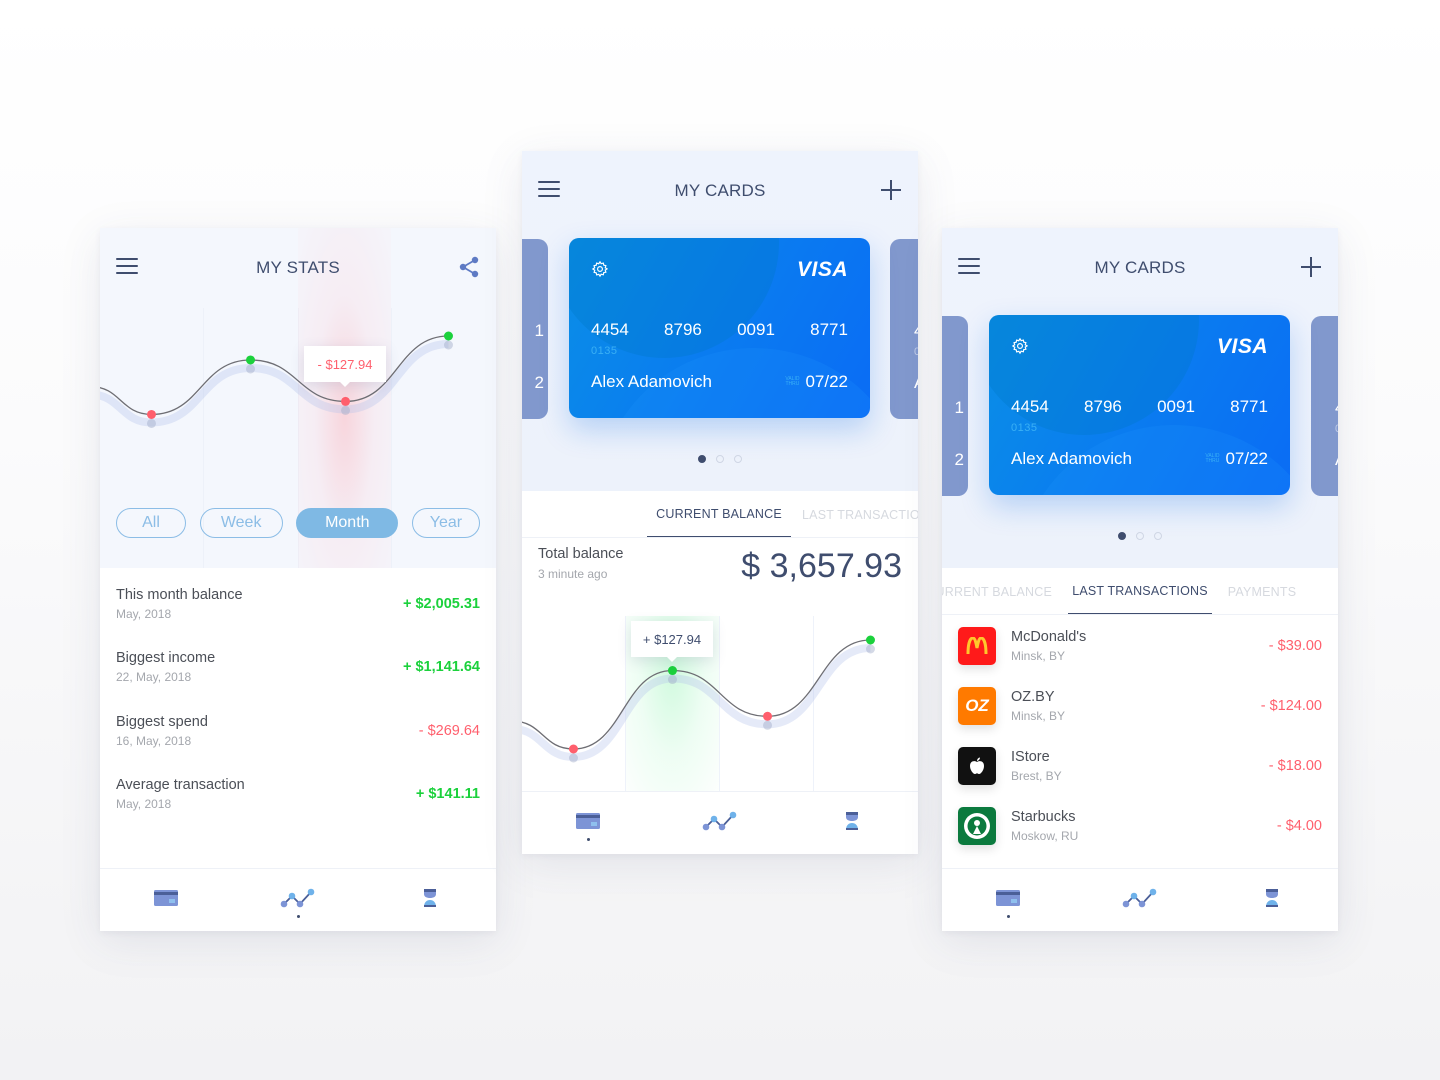 This screenshot has height=1080, width=1440. I want to click on merchant-location: Minsk, BY, so click(1038, 716).